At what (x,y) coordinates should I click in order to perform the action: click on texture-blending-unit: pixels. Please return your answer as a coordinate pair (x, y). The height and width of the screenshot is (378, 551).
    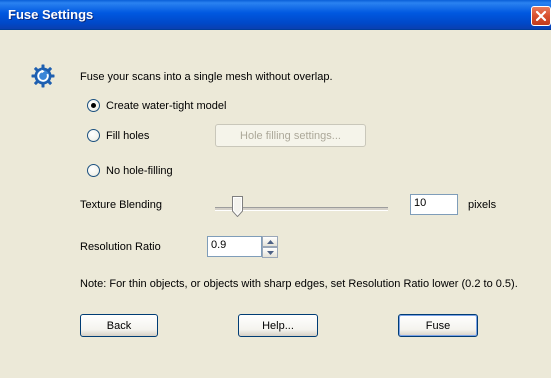
    Looking at the image, I should click on (482, 205).